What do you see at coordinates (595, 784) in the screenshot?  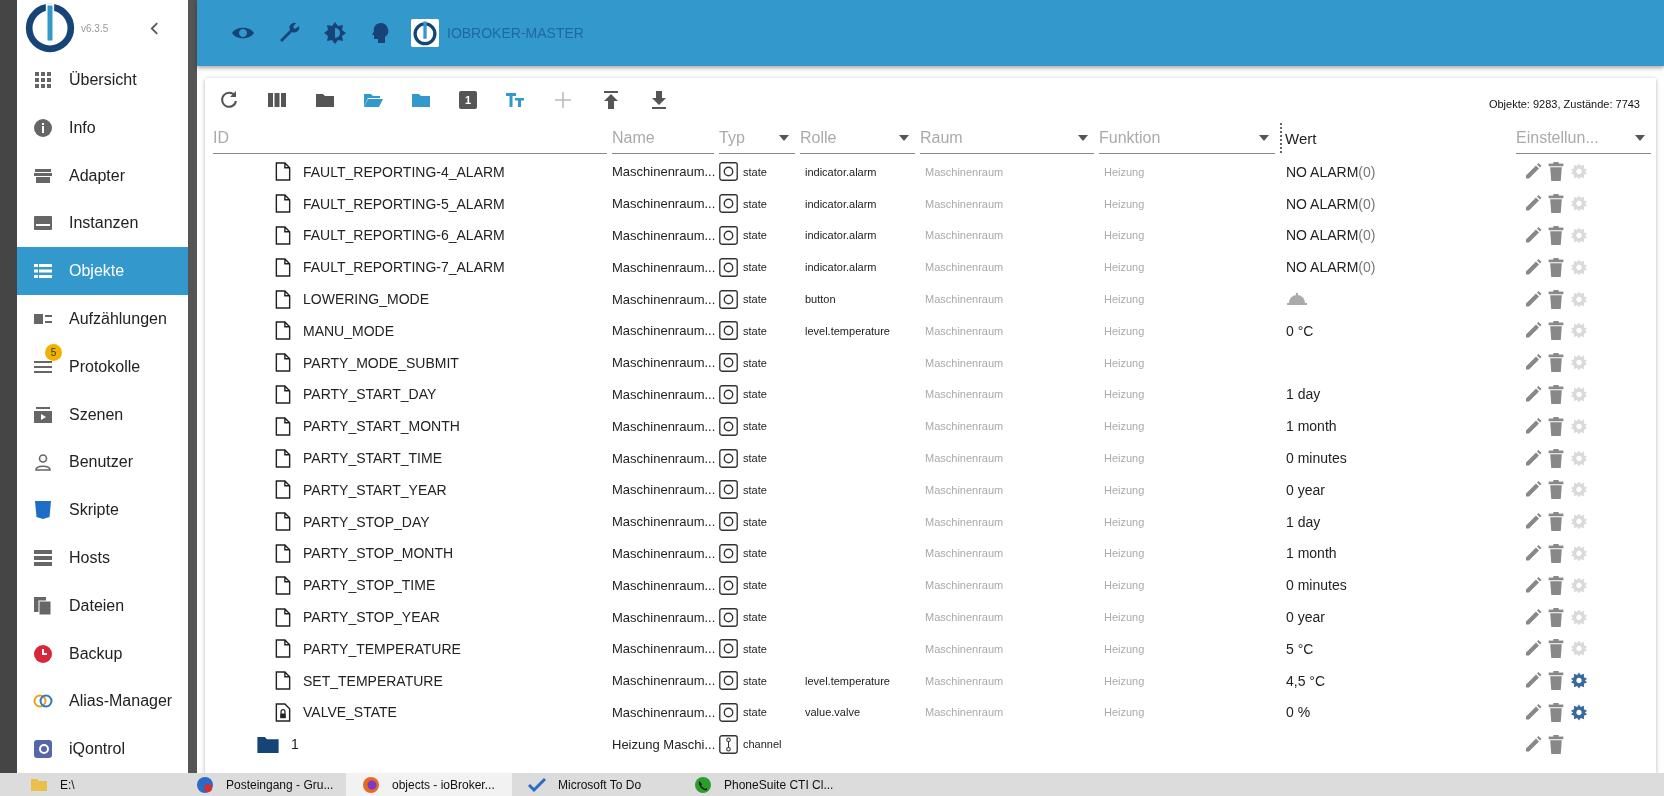 I see `taskbar-item: Microsoft To Do` at bounding box center [595, 784].